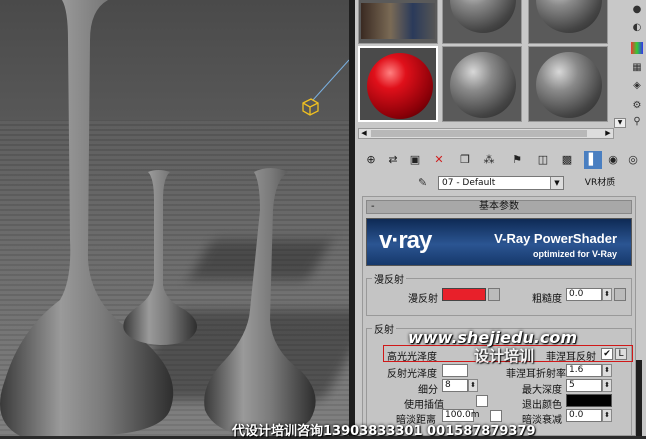 This screenshot has height=439, width=646. I want to click on medium-vase, so click(260, 302).